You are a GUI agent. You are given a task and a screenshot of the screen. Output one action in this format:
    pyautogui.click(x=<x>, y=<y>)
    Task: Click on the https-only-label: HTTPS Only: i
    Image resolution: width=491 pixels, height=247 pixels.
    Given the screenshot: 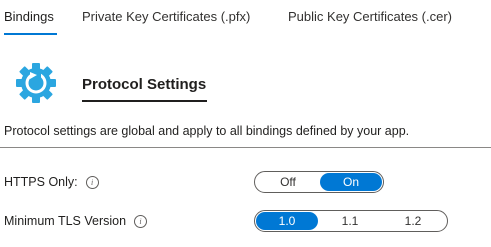 What is the action you would take?
    pyautogui.click(x=51, y=182)
    